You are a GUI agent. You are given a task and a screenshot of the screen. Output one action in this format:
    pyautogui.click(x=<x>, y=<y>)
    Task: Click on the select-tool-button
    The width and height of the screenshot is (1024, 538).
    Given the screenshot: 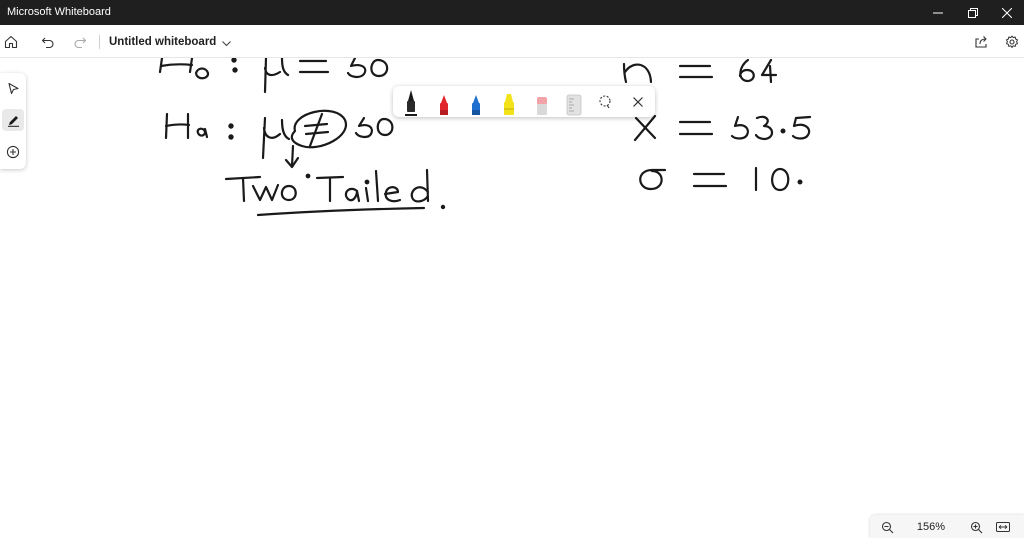 What is the action you would take?
    pyautogui.click(x=13, y=88)
    